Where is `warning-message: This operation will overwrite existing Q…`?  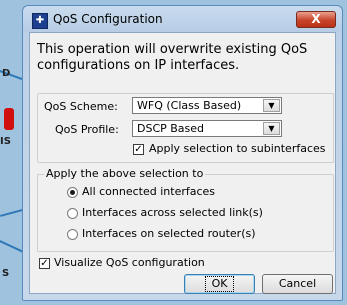 warning-message: This operation will overwrite existing Q… is located at coordinates (172, 57).